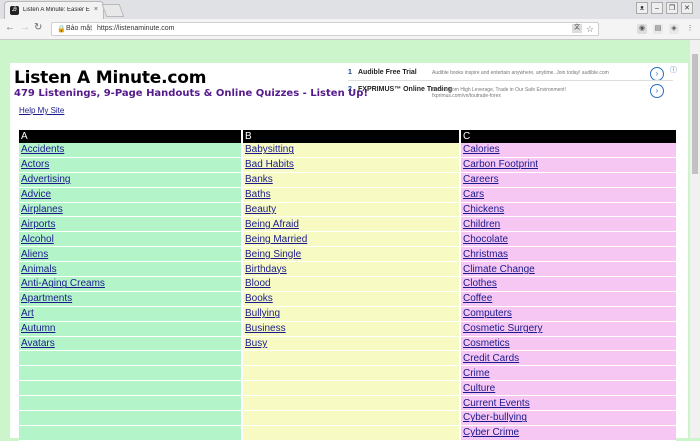 The image size is (700, 441). What do you see at coordinates (477, 298) in the screenshot?
I see `topic-link: Coffee` at bounding box center [477, 298].